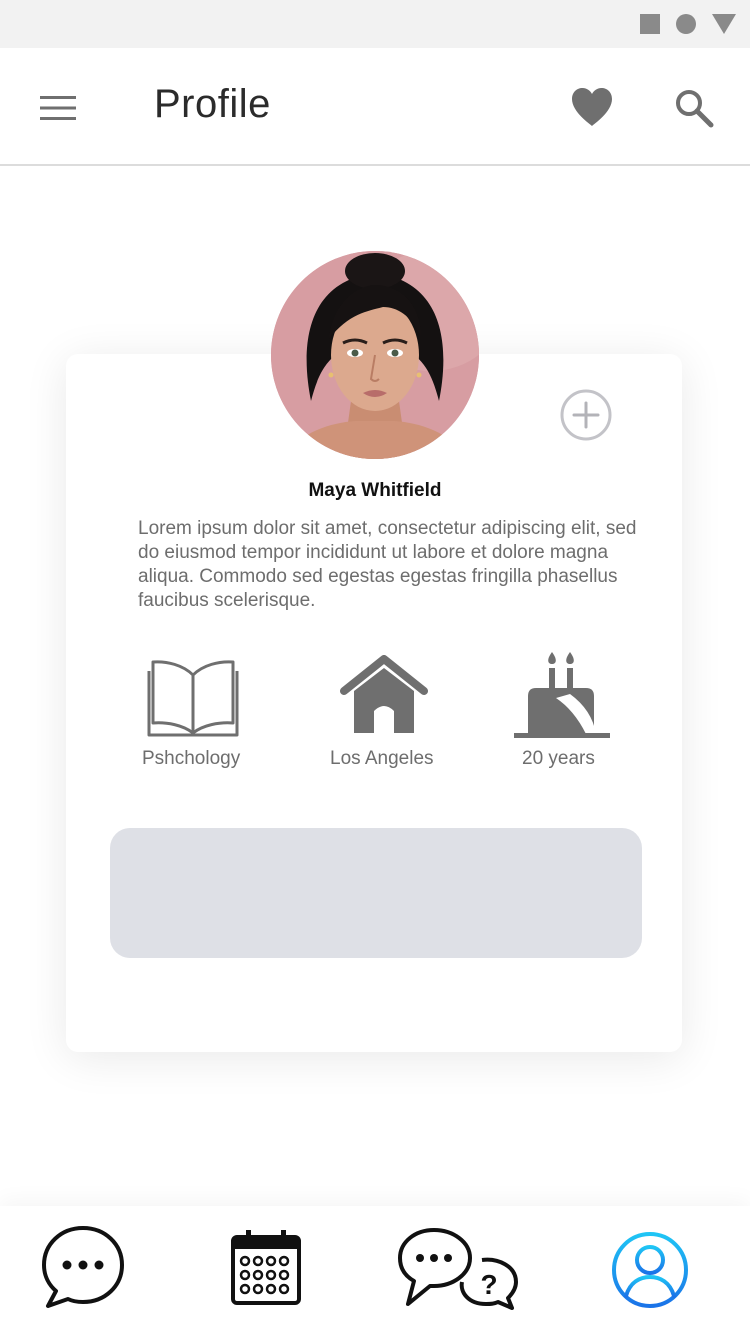  What do you see at coordinates (724, 24) in the screenshot?
I see `triangle-icon` at bounding box center [724, 24].